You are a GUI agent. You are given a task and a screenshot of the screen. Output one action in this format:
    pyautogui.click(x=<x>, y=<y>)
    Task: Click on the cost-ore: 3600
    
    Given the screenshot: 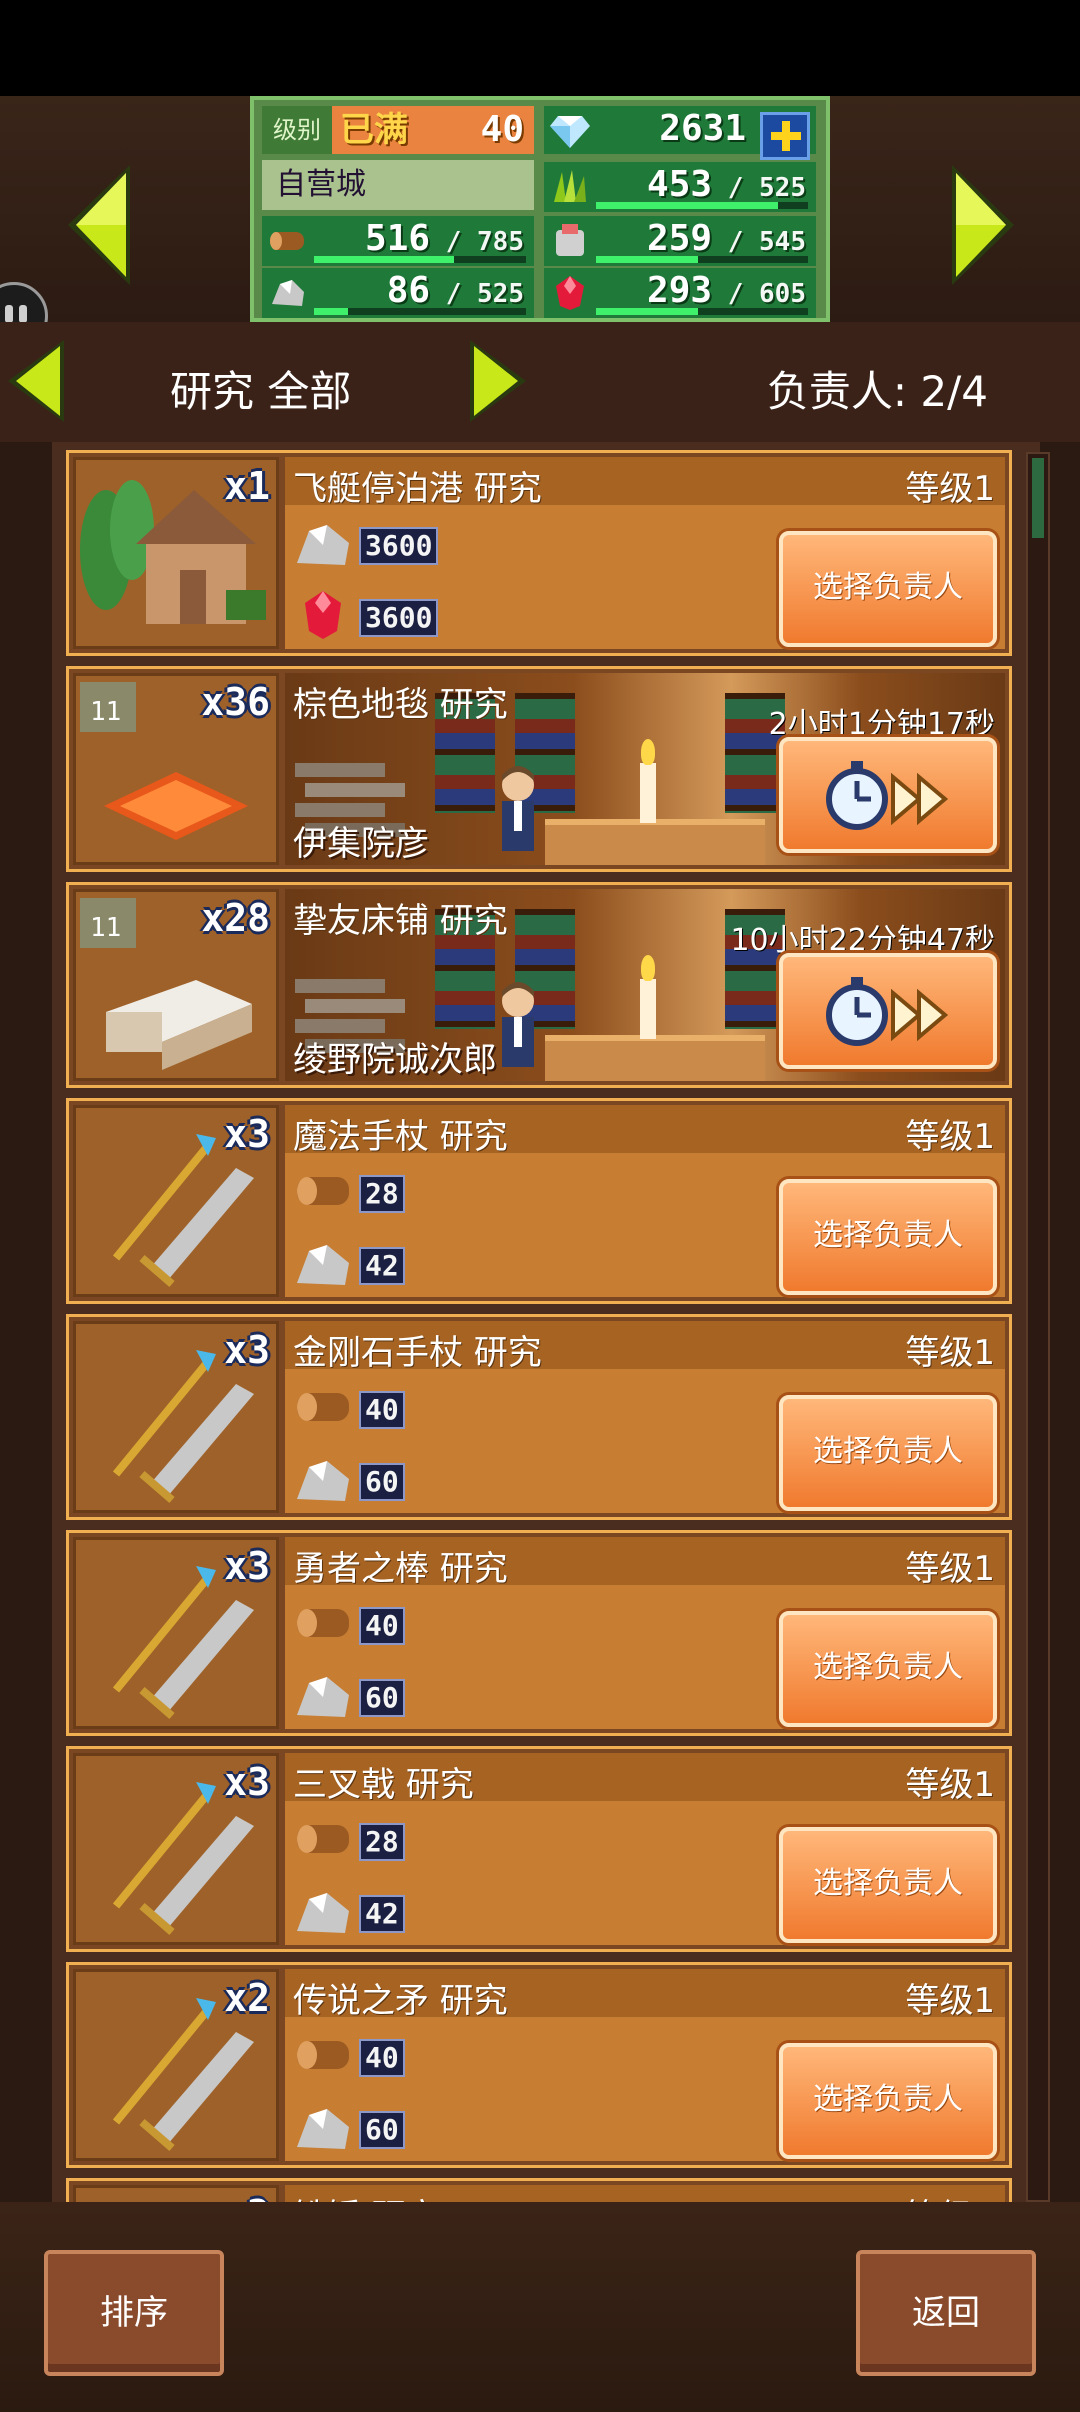 What is the action you would take?
    pyautogui.click(x=393, y=543)
    